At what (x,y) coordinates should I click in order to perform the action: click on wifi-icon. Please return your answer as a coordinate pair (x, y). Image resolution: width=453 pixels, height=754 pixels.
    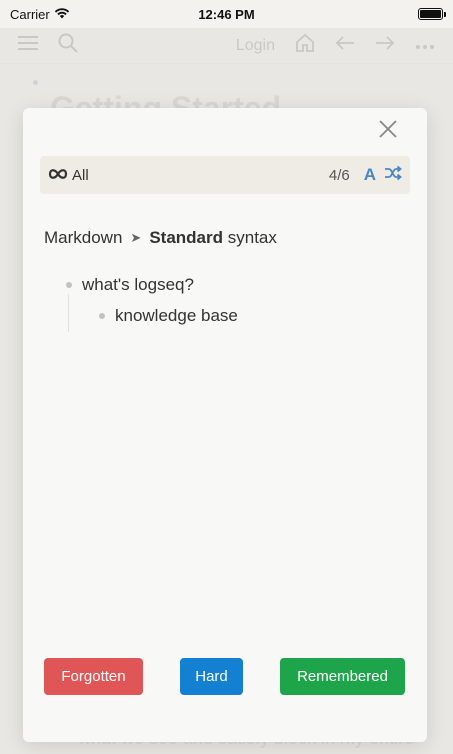
    Looking at the image, I should click on (62, 14).